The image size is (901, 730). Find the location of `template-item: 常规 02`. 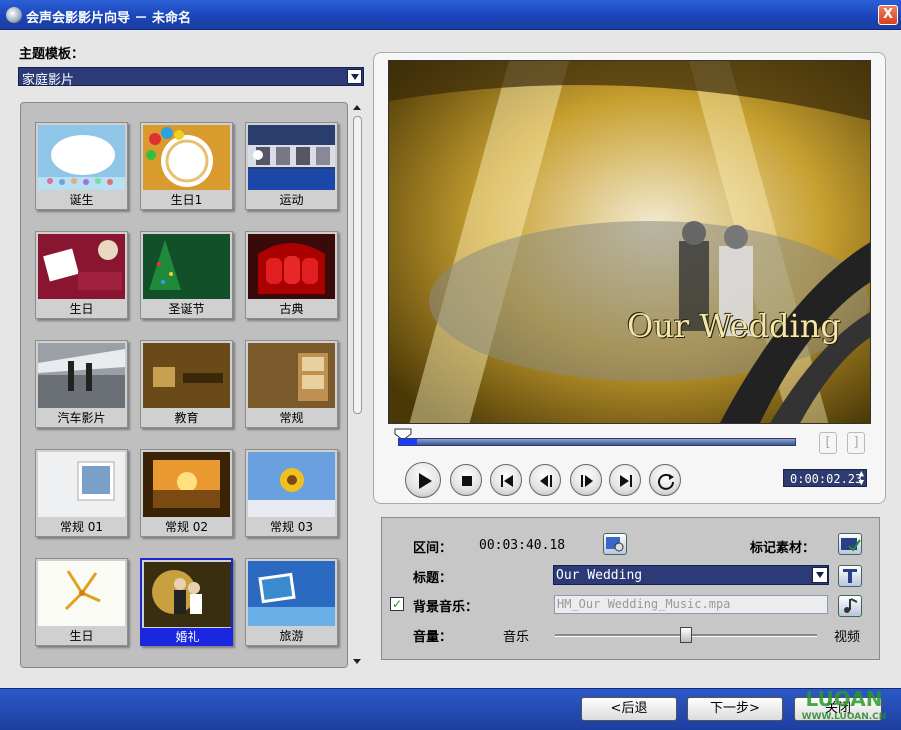

template-item: 常规 02 is located at coordinates (186, 493).